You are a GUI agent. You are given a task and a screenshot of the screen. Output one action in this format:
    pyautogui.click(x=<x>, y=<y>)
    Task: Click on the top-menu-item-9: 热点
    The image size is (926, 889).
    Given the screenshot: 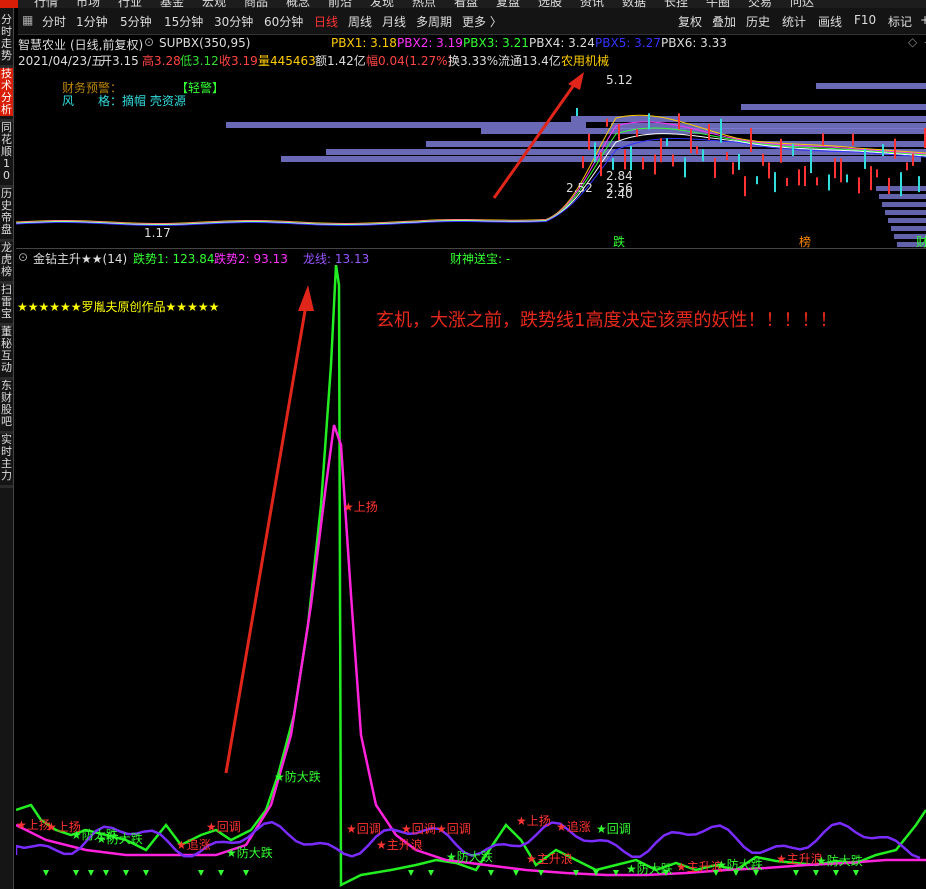 What is the action you would take?
    pyautogui.click(x=424, y=4)
    